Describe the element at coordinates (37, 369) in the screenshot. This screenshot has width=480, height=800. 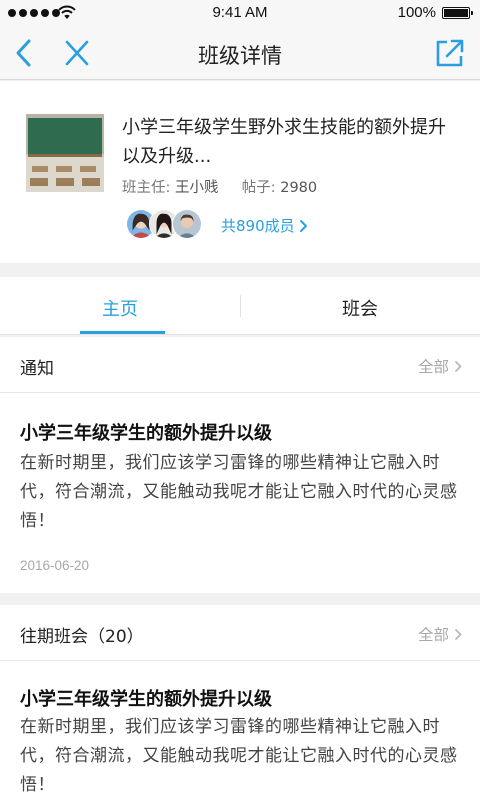
I see `notice-title: 通知` at that location.